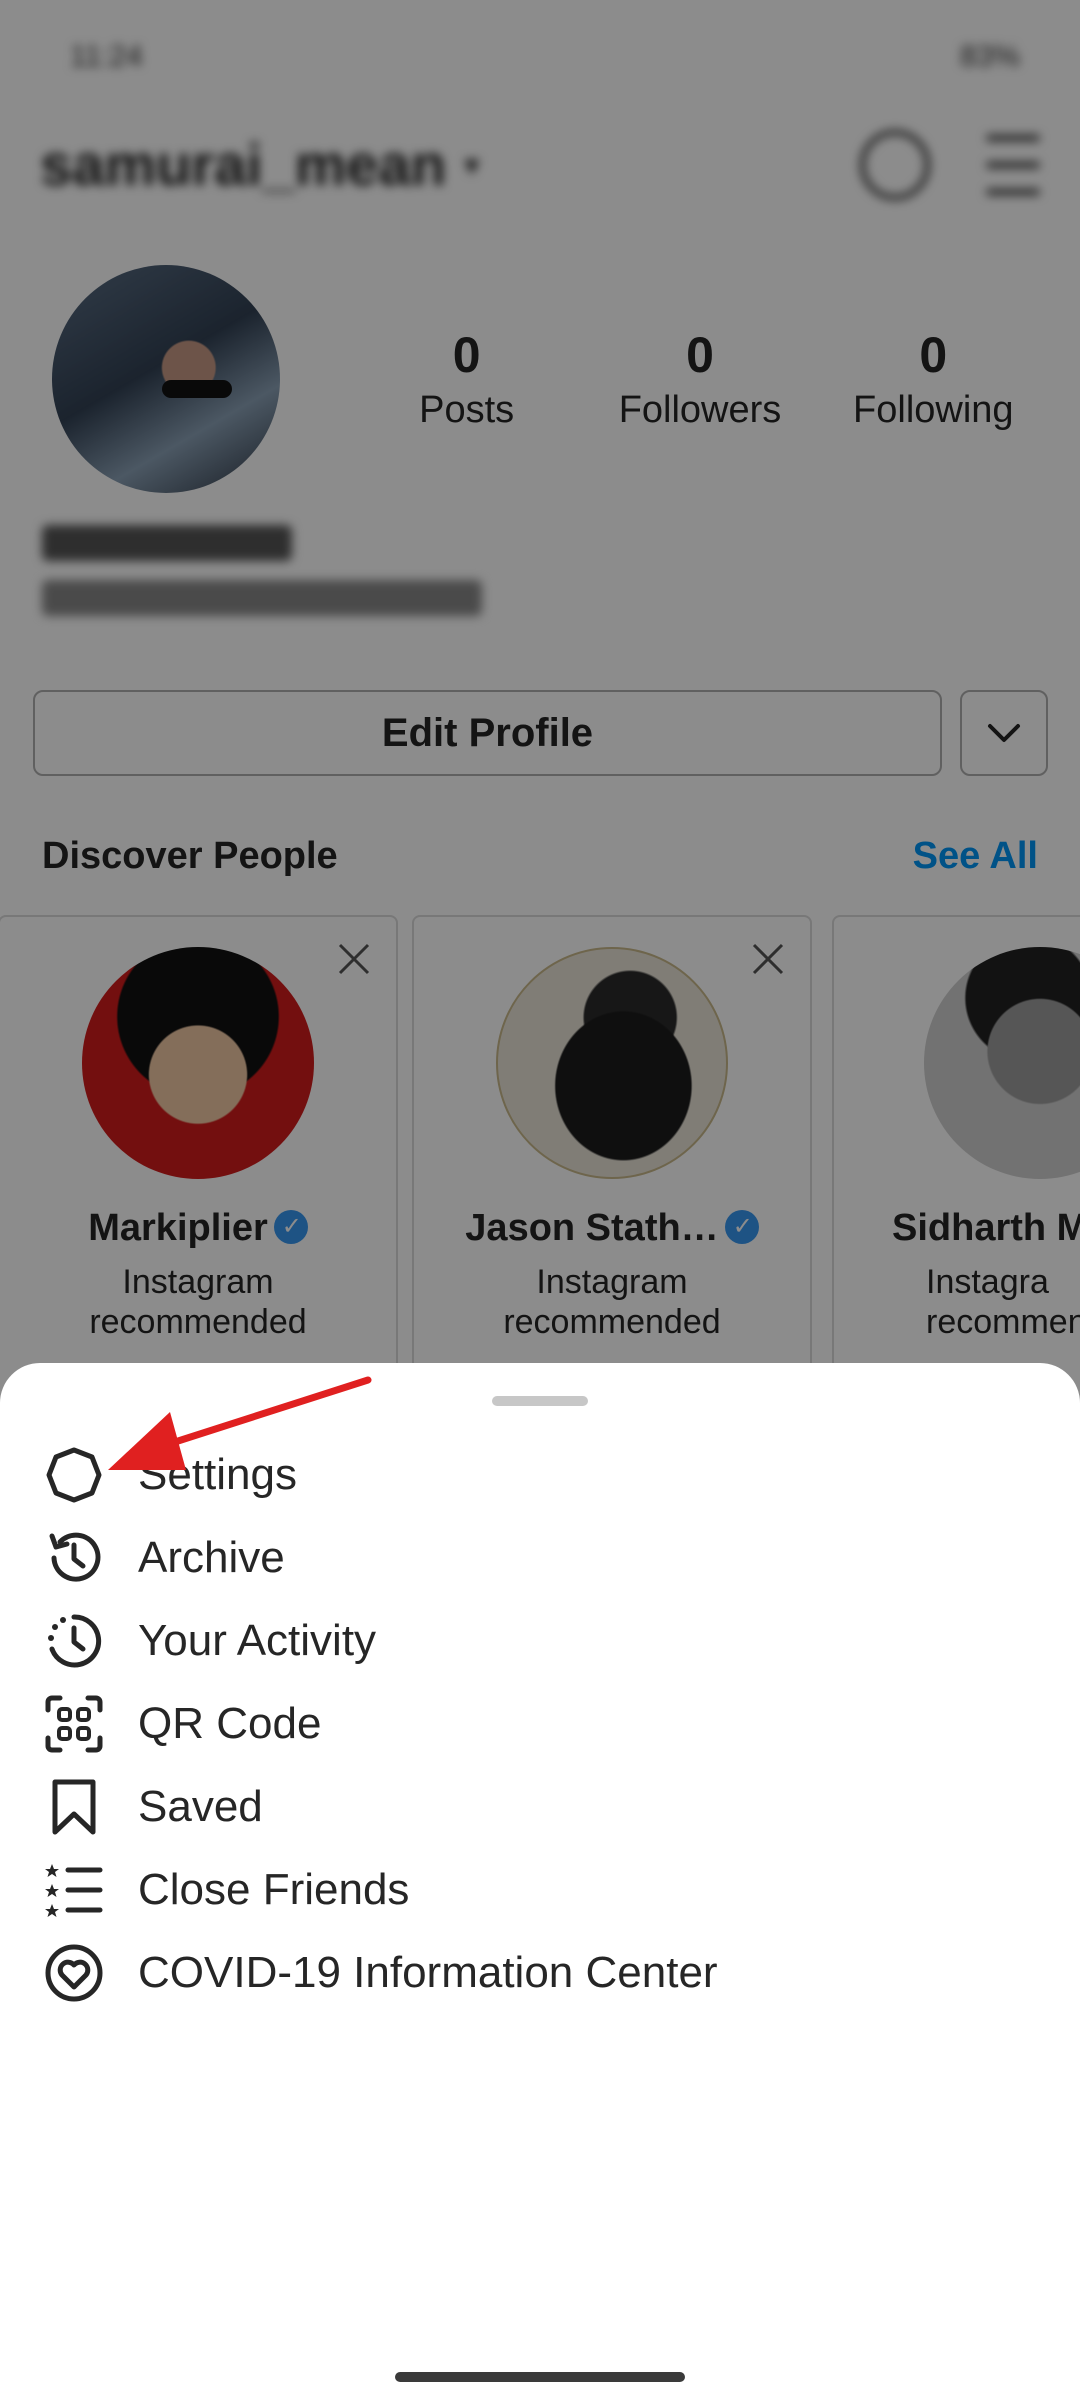  I want to click on annotation-arrow, so click(240, 1423).